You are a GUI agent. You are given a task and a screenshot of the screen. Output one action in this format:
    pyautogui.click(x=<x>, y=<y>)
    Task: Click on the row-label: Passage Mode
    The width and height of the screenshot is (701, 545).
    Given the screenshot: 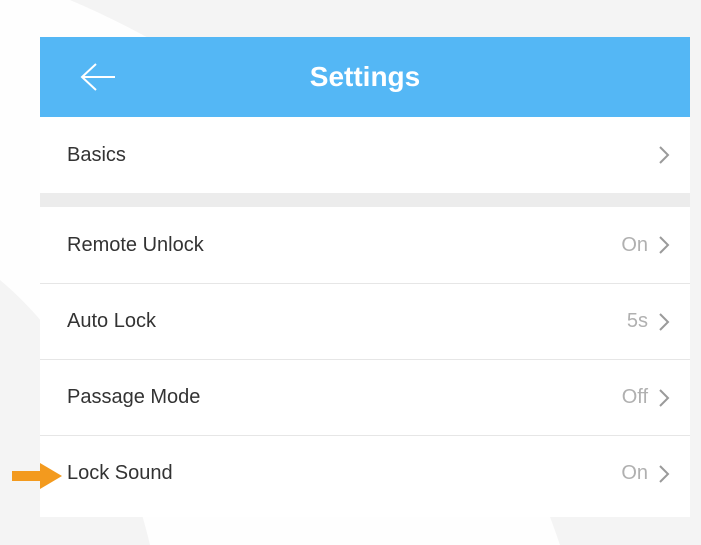 What is the action you would take?
    pyautogui.click(x=134, y=397)
    